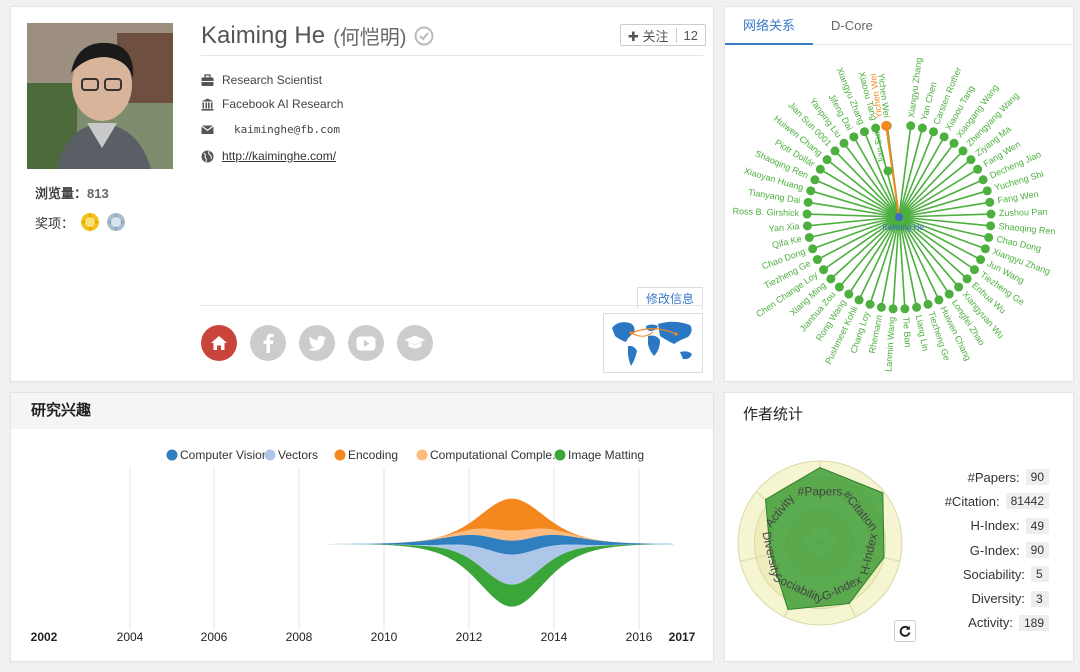 Image resolution: width=1080 pixels, height=672 pixels. I want to click on highlight-node, so click(886, 125).